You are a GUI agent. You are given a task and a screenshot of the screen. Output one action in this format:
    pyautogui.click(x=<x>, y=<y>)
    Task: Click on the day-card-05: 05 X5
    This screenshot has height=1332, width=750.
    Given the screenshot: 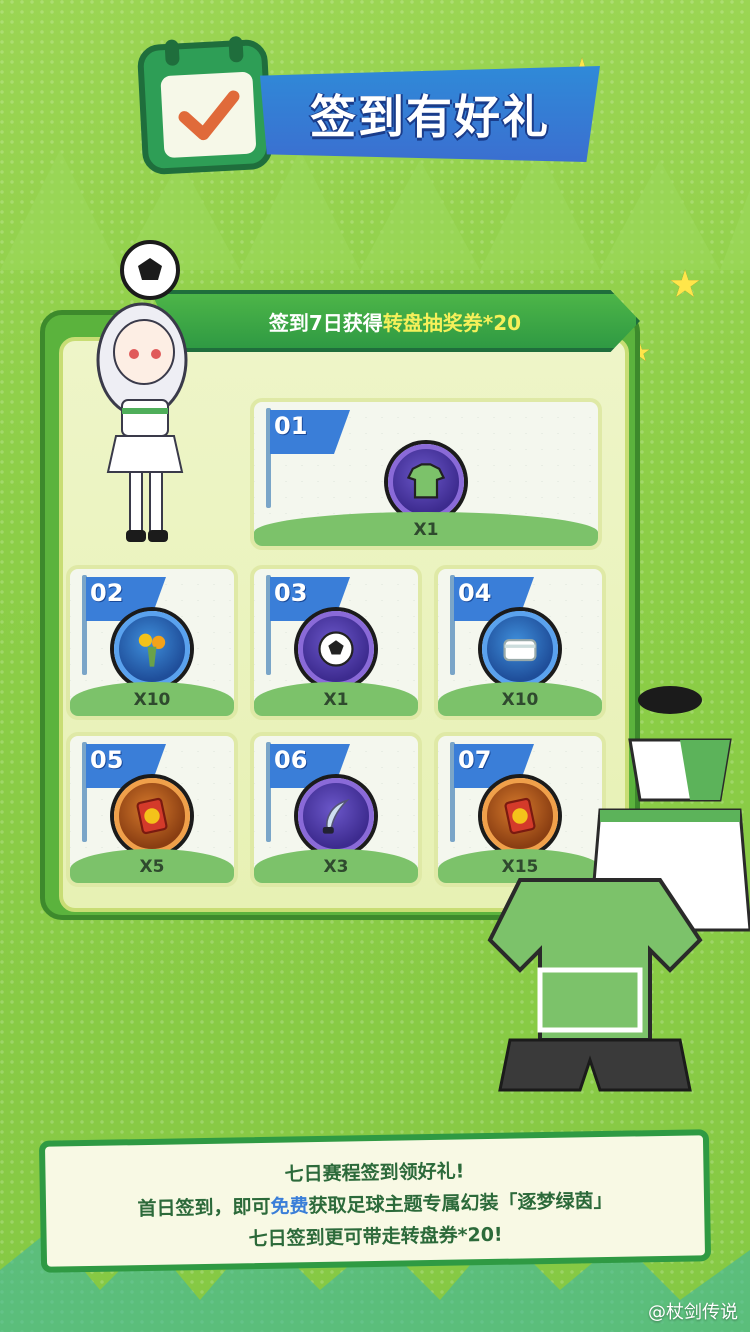 What is the action you would take?
    pyautogui.click(x=152, y=809)
    